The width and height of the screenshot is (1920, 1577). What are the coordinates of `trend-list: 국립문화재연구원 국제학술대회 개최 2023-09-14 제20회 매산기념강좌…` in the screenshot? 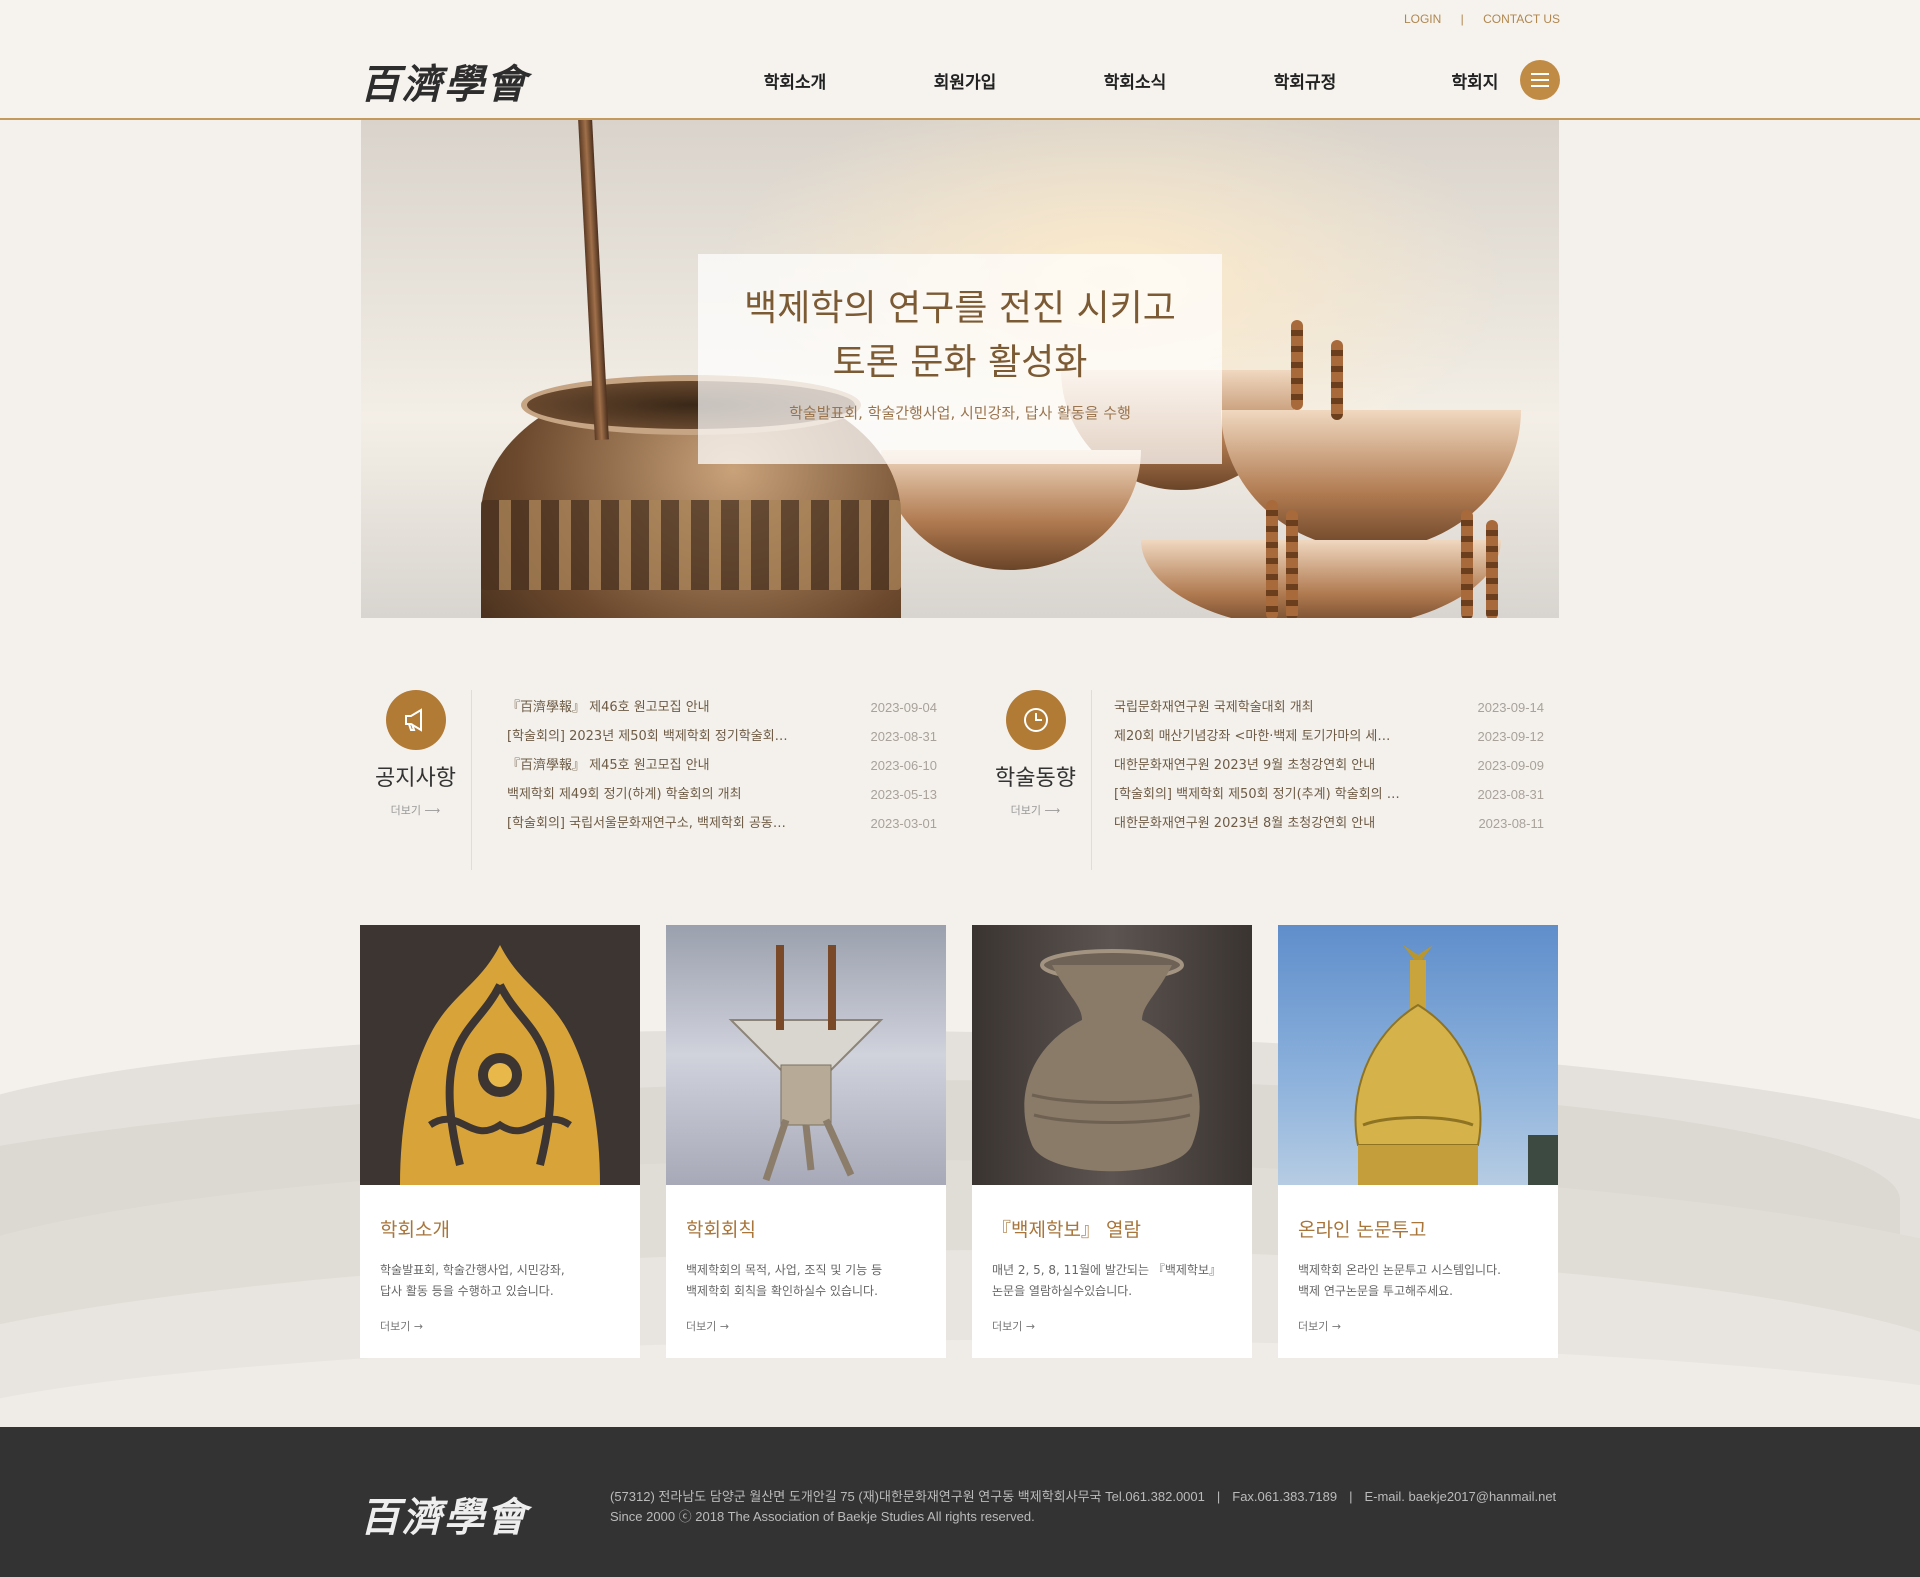 It's located at (1329, 780).